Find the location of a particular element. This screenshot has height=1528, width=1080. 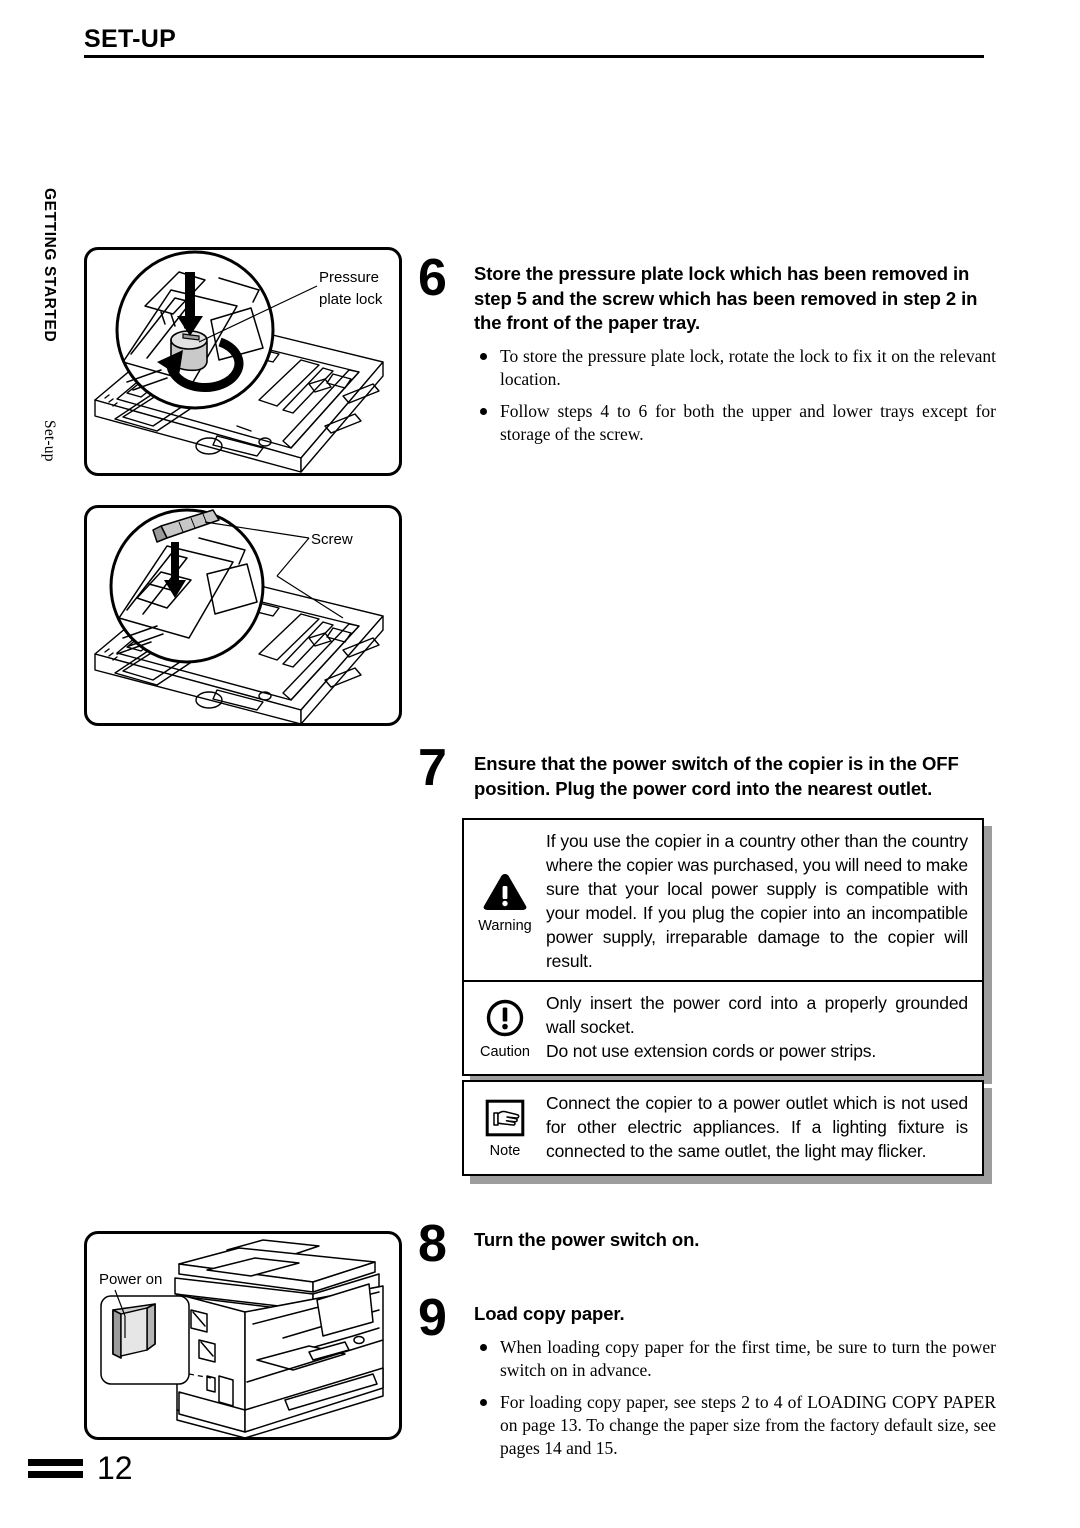

side-tab: GETTING STARTED Set-up is located at coordinates (35, 764).